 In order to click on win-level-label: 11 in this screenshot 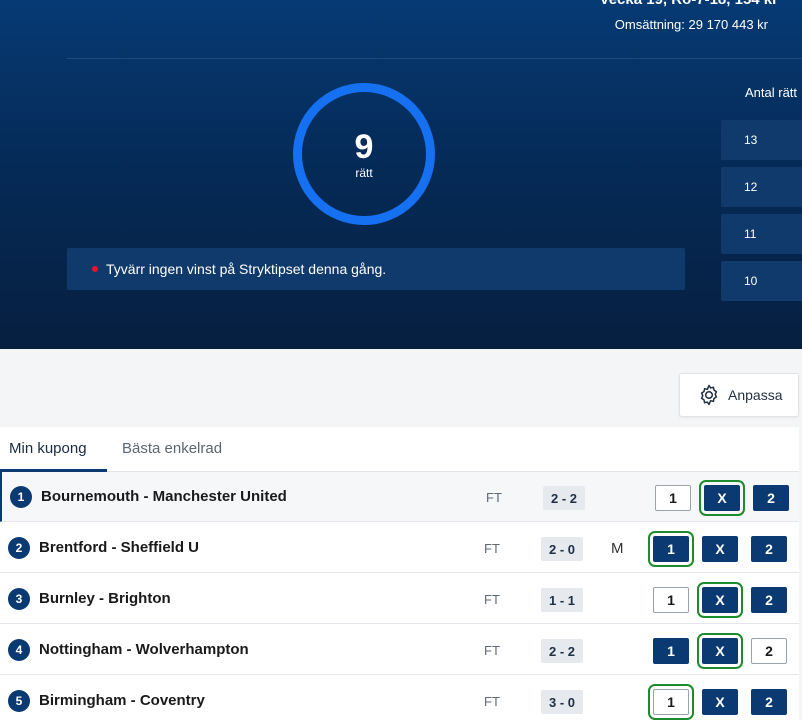, I will do `click(750, 234)`.